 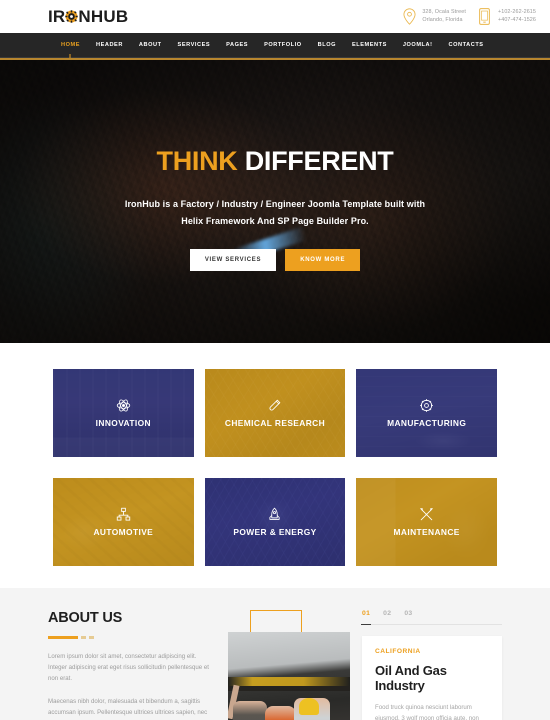 I want to click on service-card-automotive: AUTOMOTIVE, so click(x=123, y=522).